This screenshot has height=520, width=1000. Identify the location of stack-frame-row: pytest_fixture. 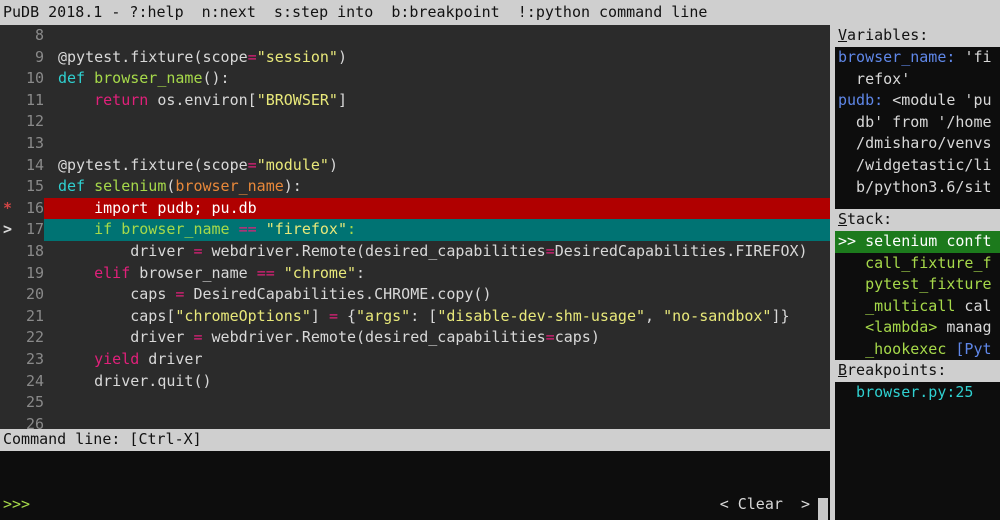
(917, 285).